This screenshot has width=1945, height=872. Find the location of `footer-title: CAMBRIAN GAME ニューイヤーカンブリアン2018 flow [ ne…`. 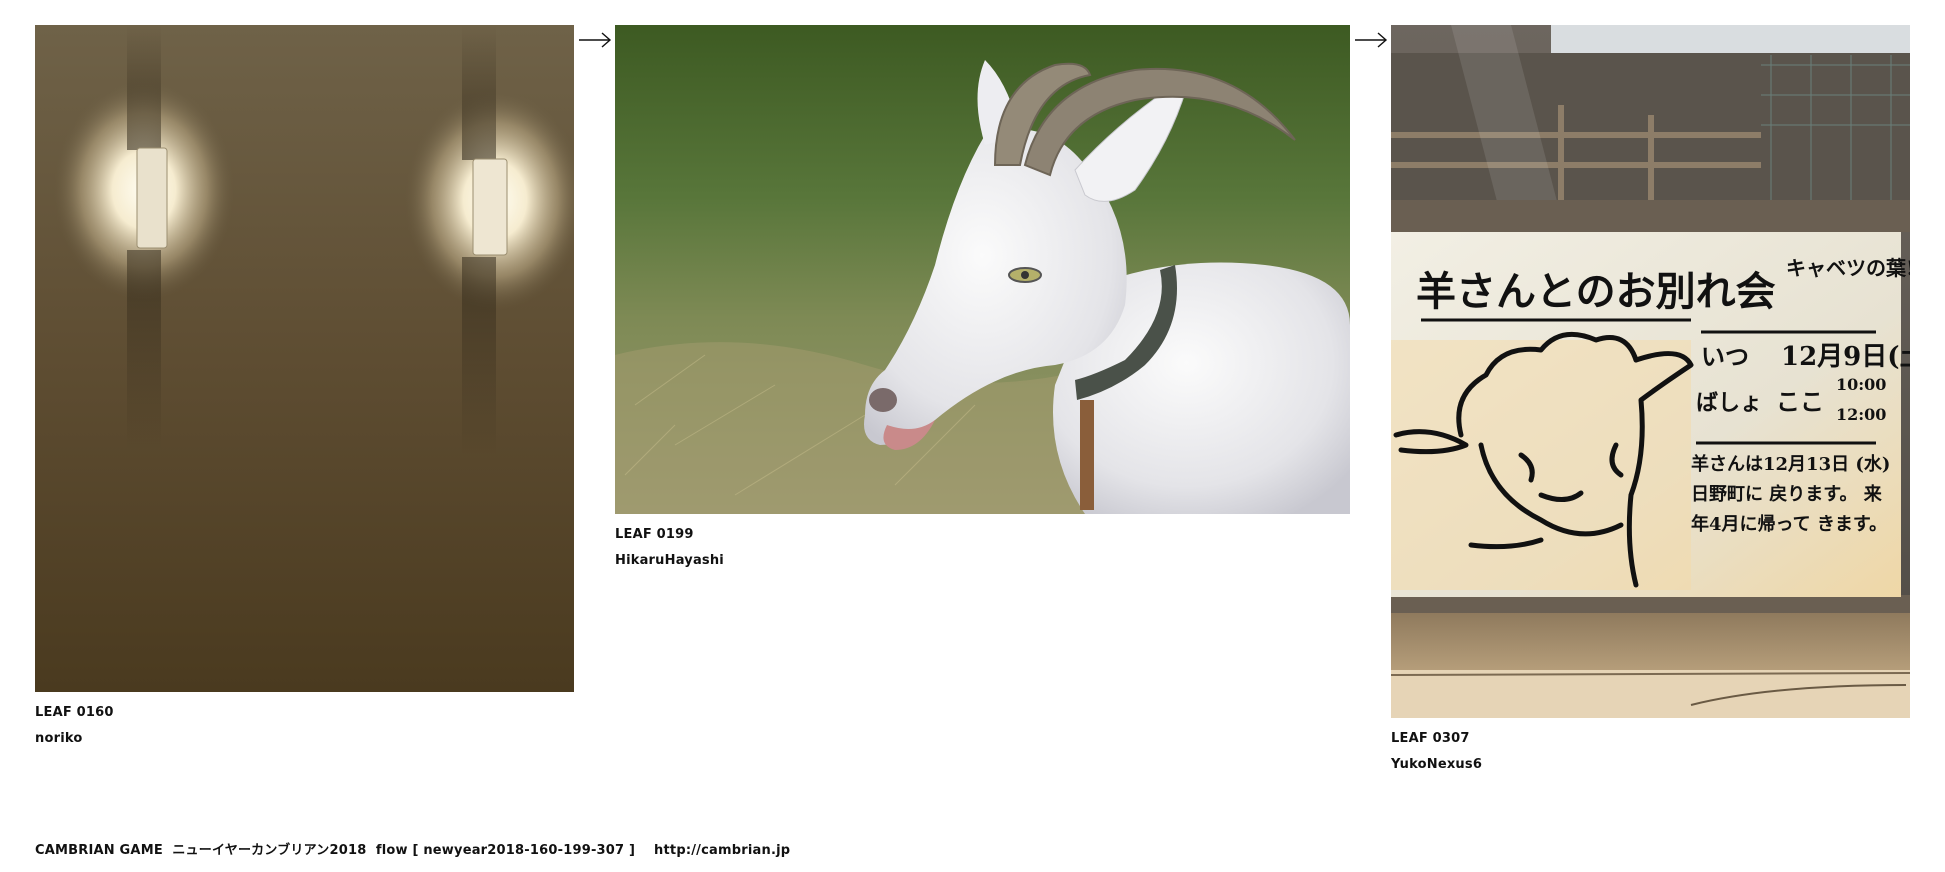

footer-title: CAMBRIAN GAME ニューイヤーカンブリアン2018 flow [ ne… is located at coordinates (335, 850).